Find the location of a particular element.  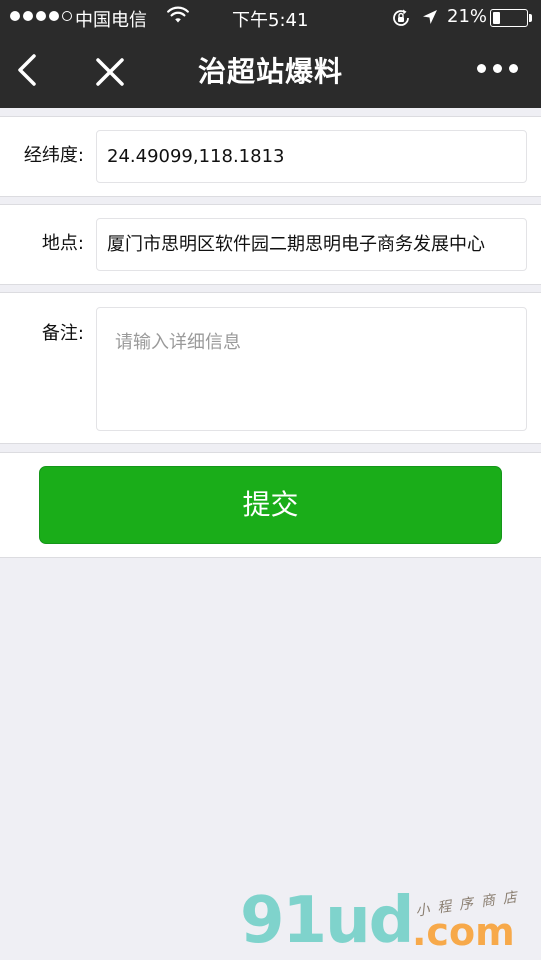

remark-textarea: 请输入详细信息 is located at coordinates (311, 369).